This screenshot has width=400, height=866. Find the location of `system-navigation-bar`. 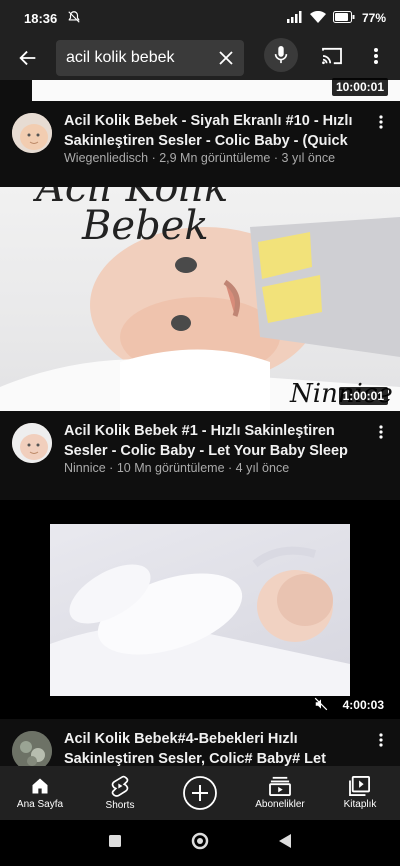

system-navigation-bar is located at coordinates (200, 843).